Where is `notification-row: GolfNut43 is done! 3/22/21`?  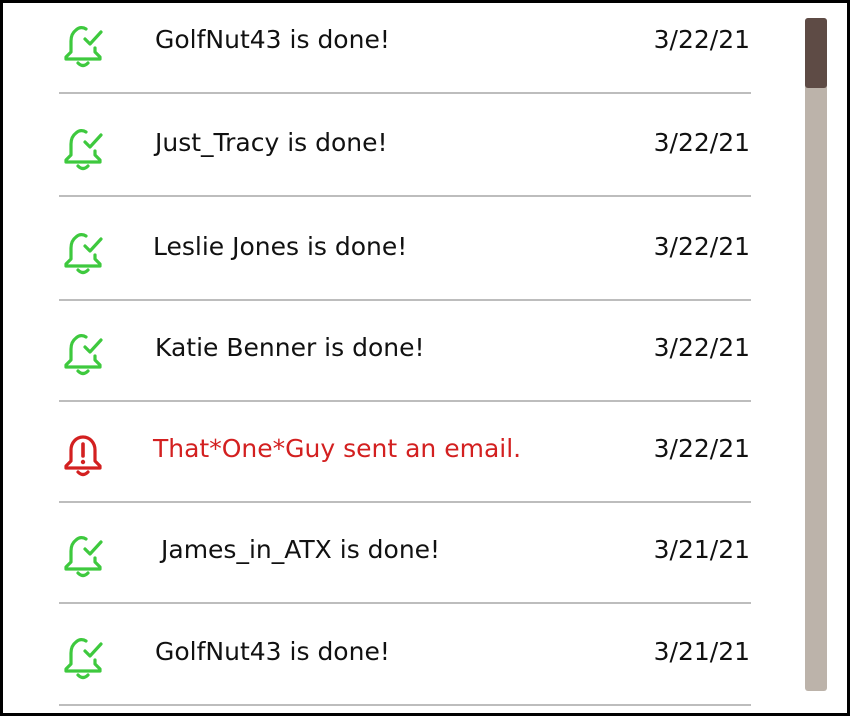 notification-row: GolfNut43 is done! 3/22/21 is located at coordinates (403, 52).